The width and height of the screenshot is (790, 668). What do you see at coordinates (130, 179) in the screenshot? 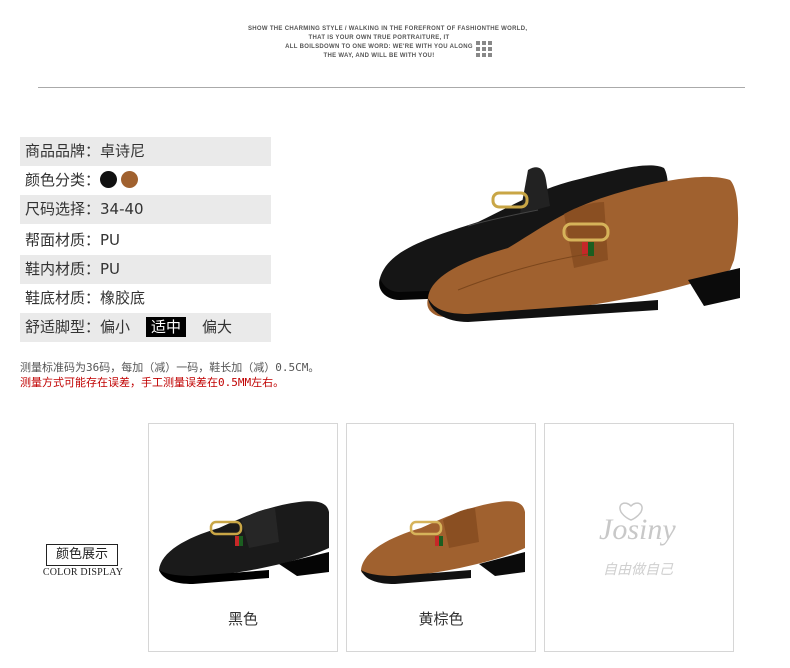
I see `swatch-brown` at bounding box center [130, 179].